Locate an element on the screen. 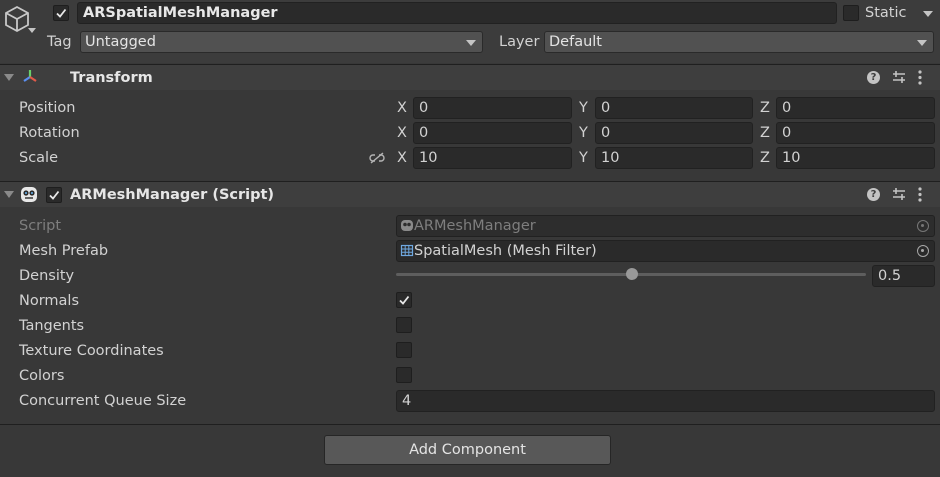 The height and width of the screenshot is (477, 940). script-asset-icon is located at coordinates (407, 227).